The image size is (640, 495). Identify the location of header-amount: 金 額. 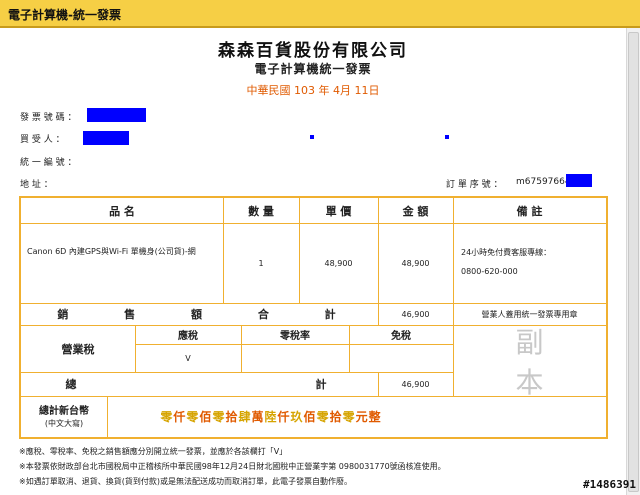
(415, 211).